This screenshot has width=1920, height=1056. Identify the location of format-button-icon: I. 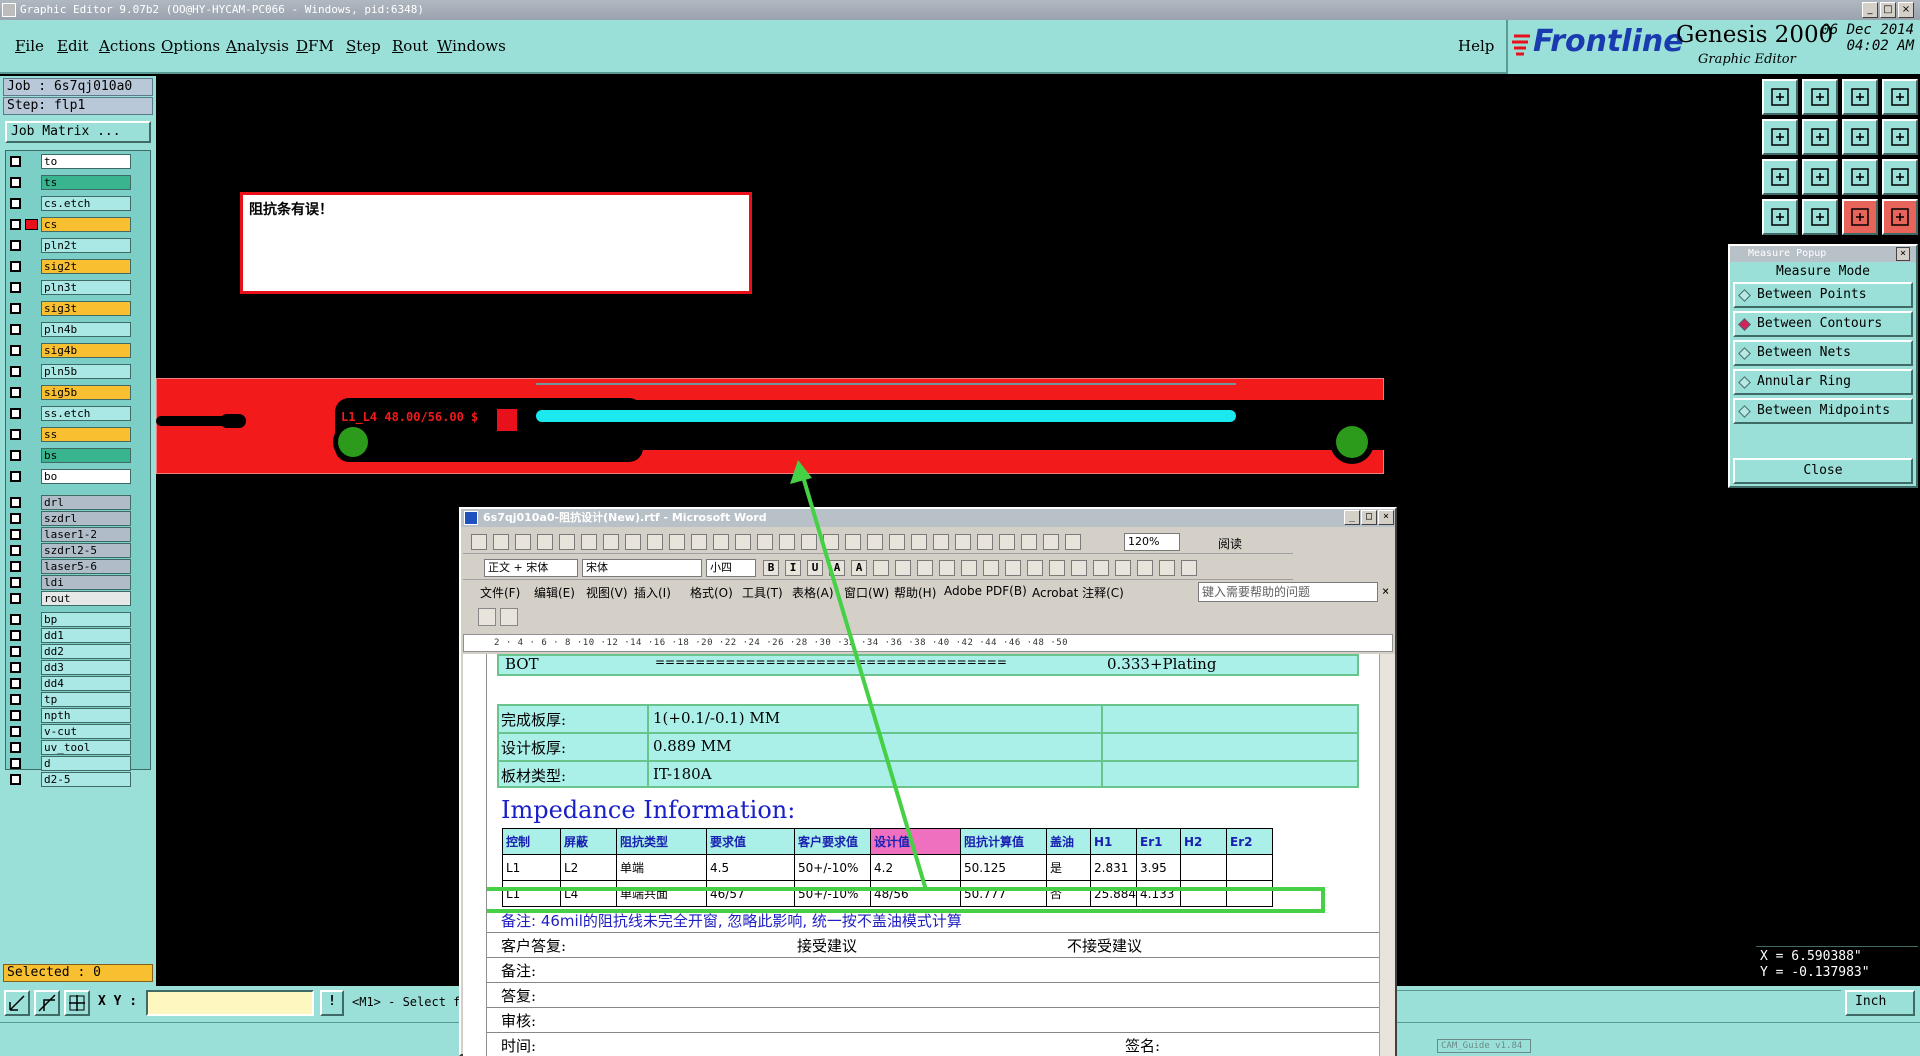
(793, 568).